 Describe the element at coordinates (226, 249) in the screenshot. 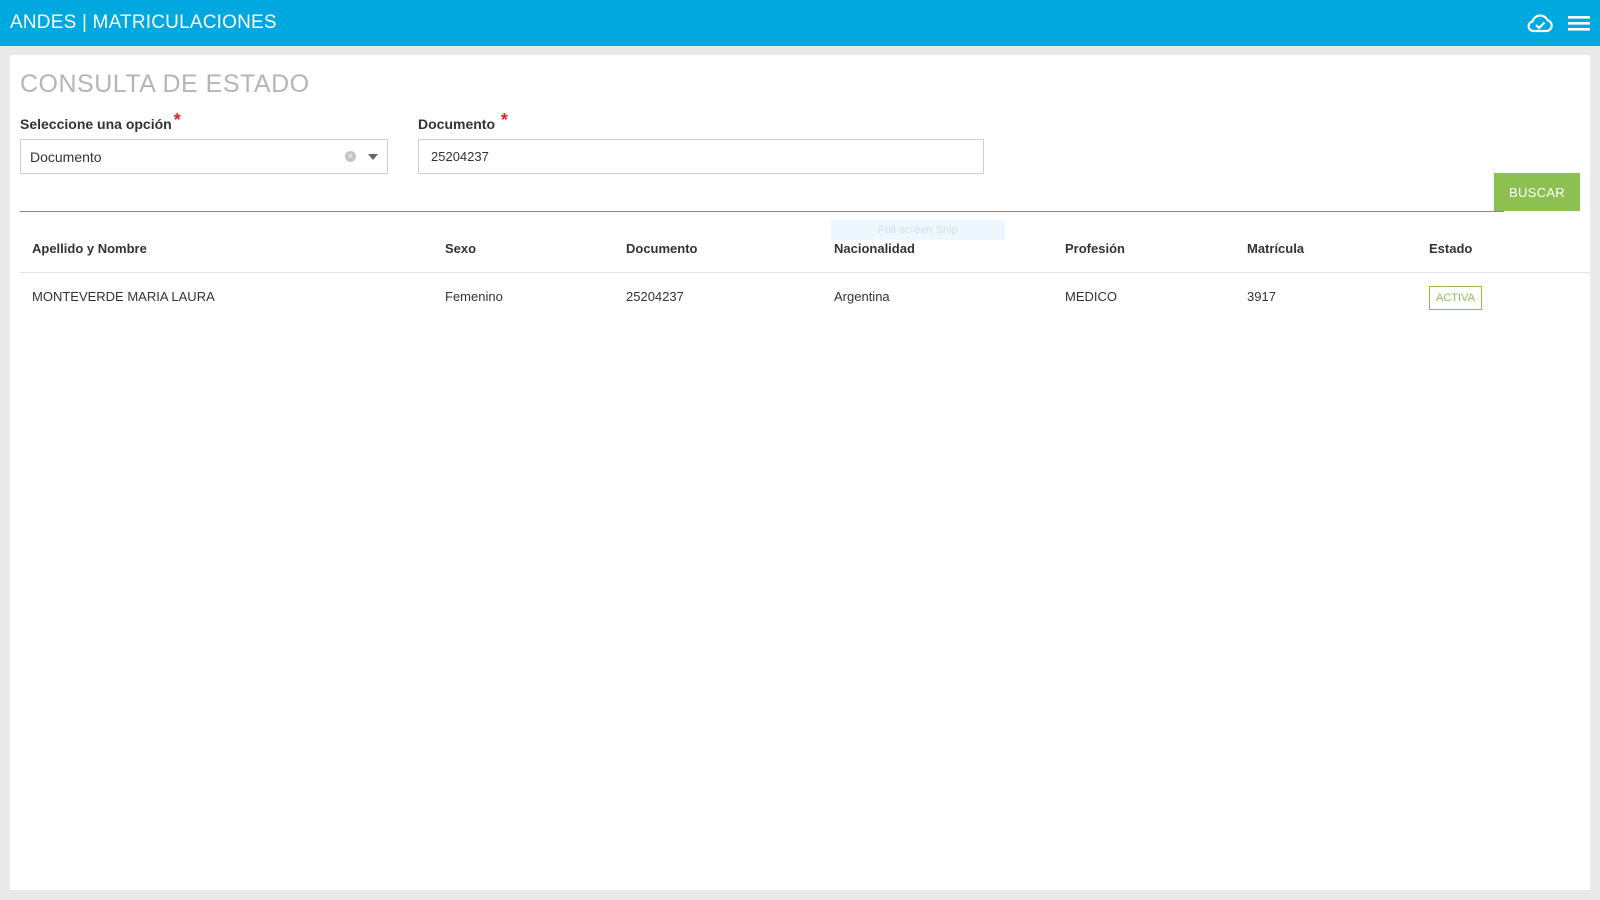

I see `column-header-nombre: Apellido y Nombre` at that location.